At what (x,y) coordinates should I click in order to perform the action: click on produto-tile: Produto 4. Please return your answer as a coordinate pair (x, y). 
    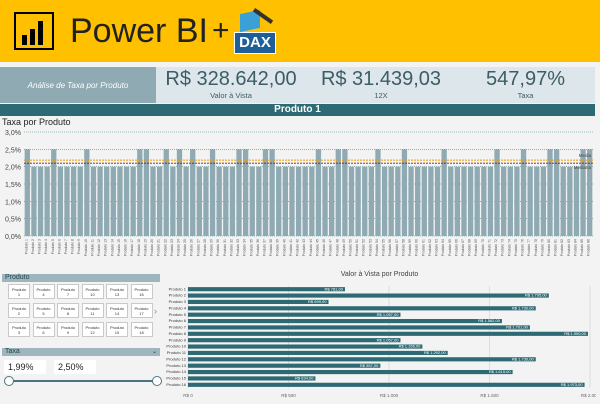
    Looking at the image, I should click on (43, 291).